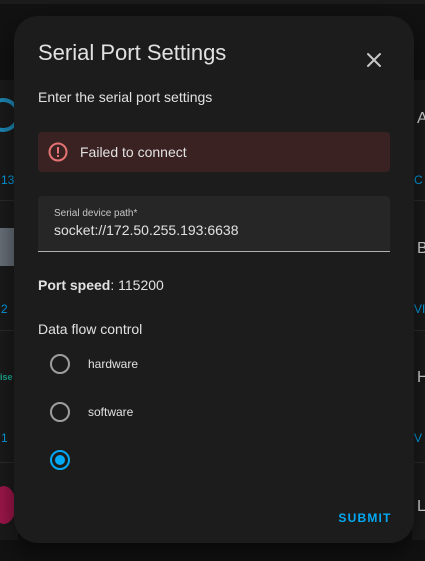  What do you see at coordinates (4, 438) in the screenshot?
I see `background-link: 1` at bounding box center [4, 438].